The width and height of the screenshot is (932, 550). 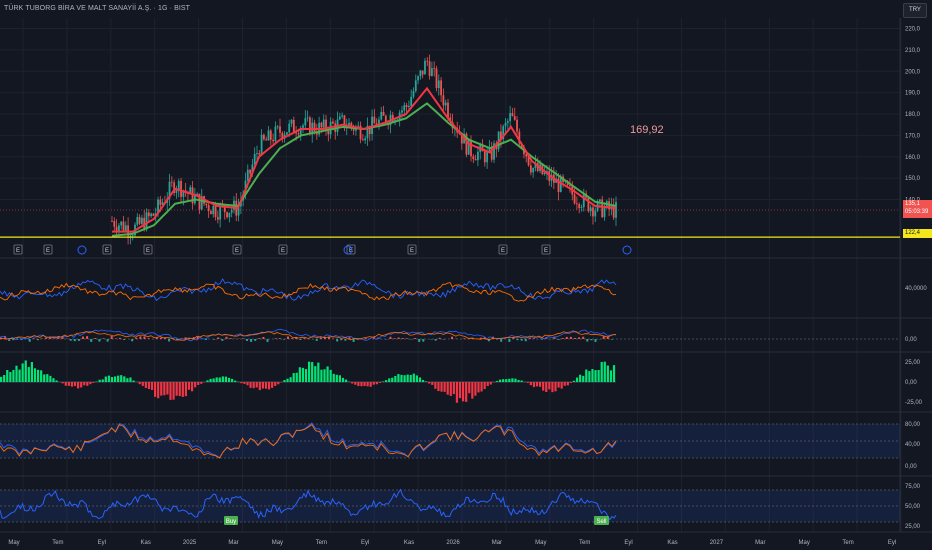 What do you see at coordinates (308, 292) in the screenshot?
I see `pane1-orange-line` at bounding box center [308, 292].